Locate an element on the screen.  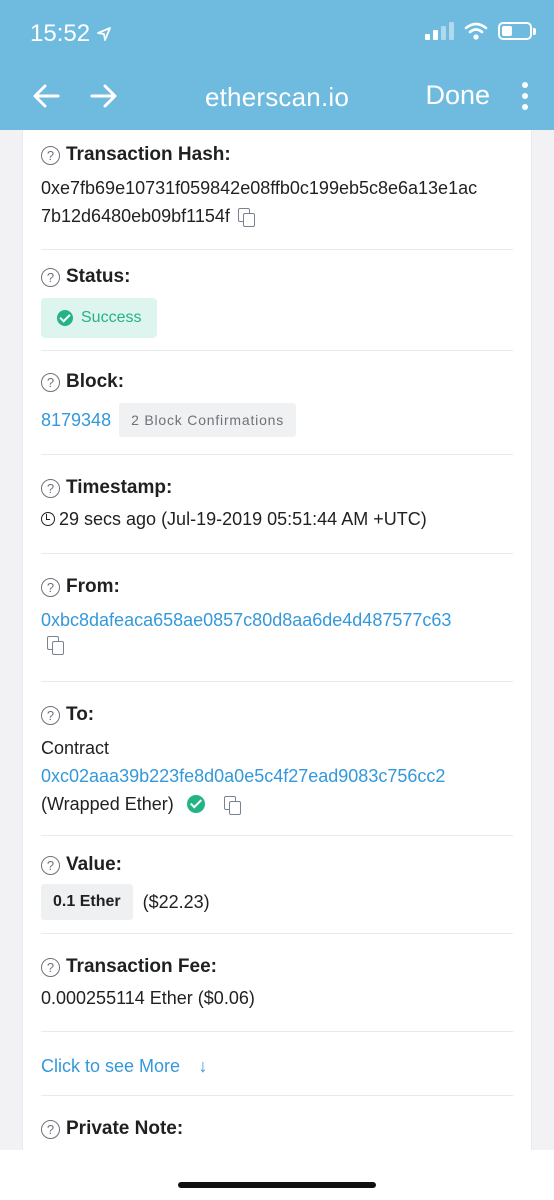
status-label: ? Status: is located at coordinates (277, 277).